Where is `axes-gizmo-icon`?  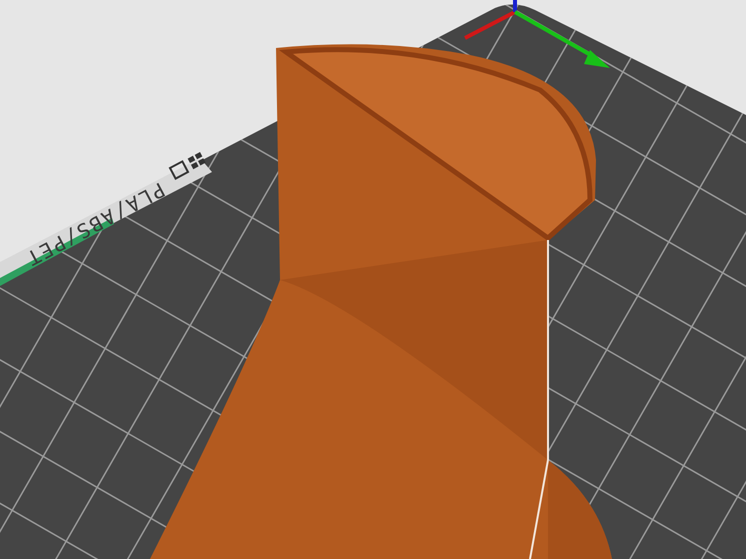
axes-gizmo-icon is located at coordinates (537, 34).